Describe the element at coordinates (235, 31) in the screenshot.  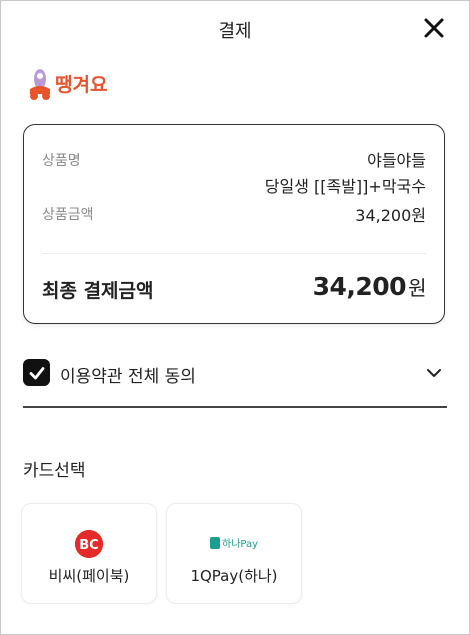
I see `page-title: 결제` at that location.